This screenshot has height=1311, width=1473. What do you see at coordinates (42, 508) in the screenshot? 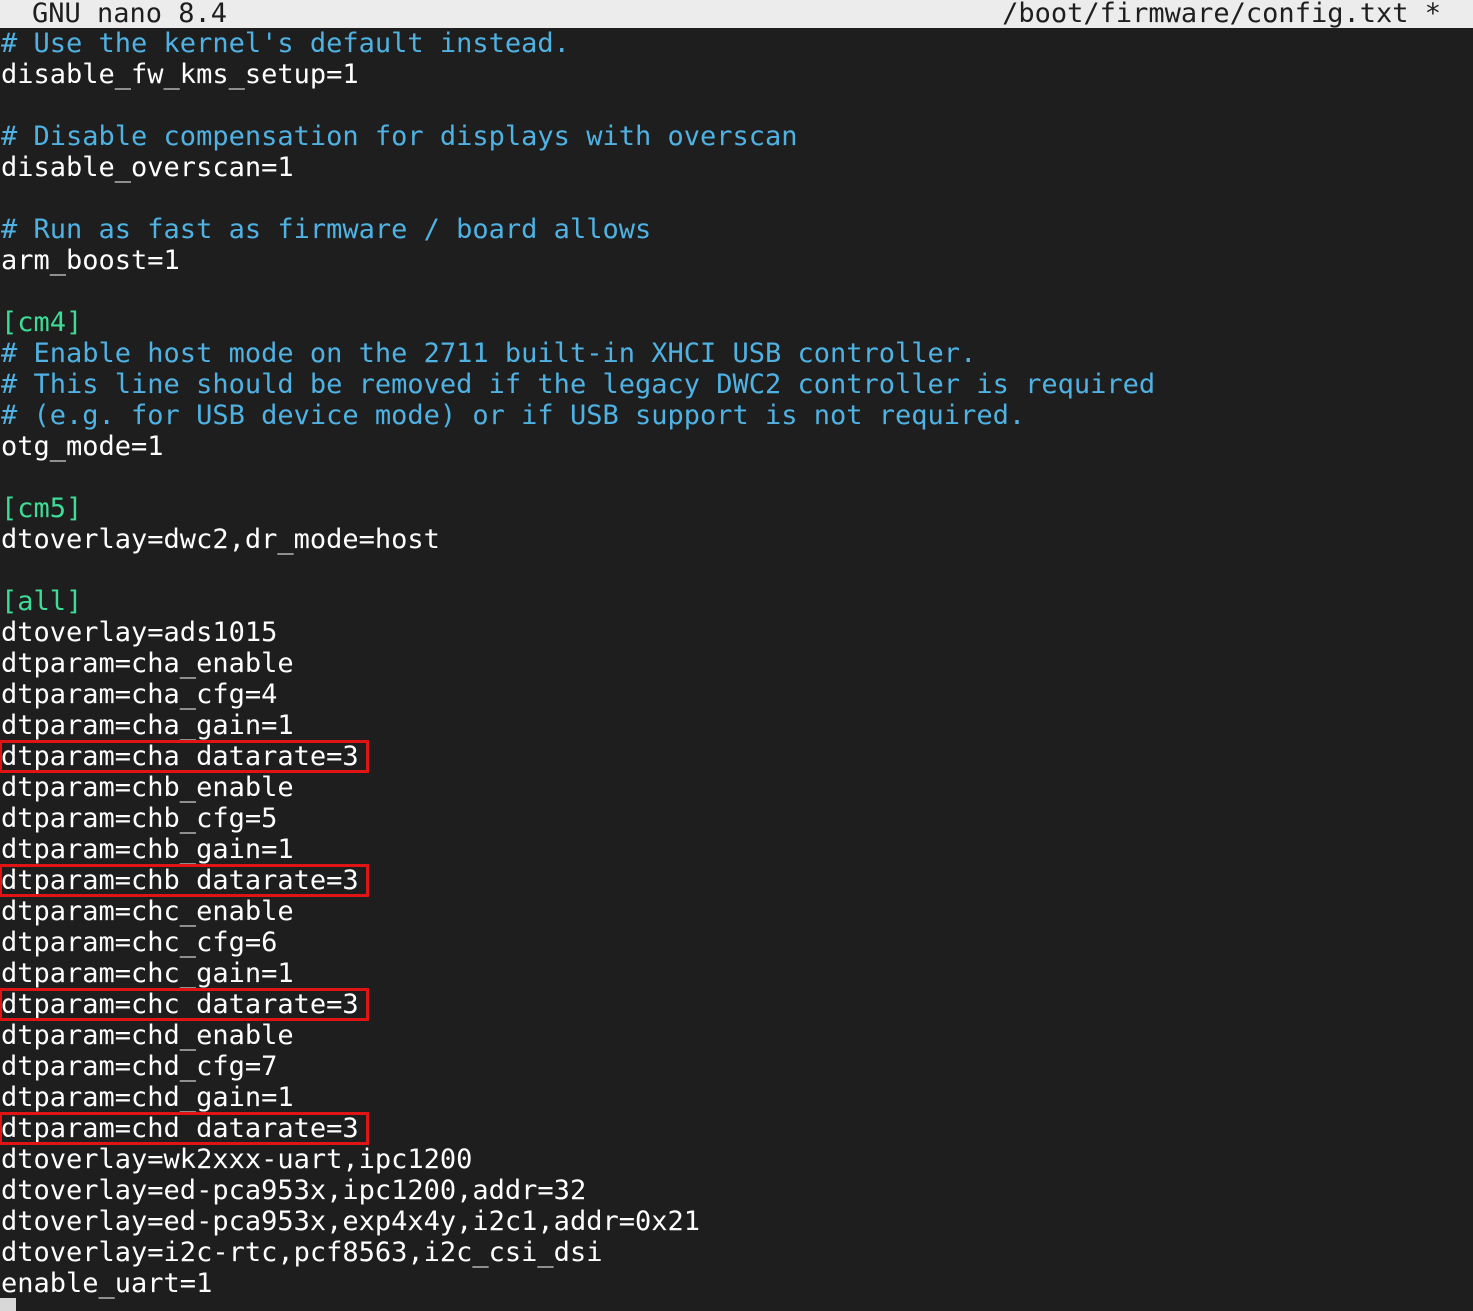
I see `line-text: [cm5]` at bounding box center [42, 508].